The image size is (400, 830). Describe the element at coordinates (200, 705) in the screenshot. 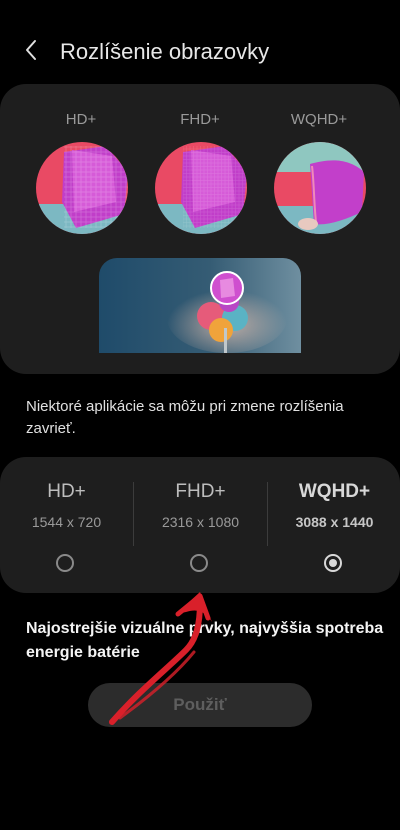

I see `apply-button: Použiť` at that location.